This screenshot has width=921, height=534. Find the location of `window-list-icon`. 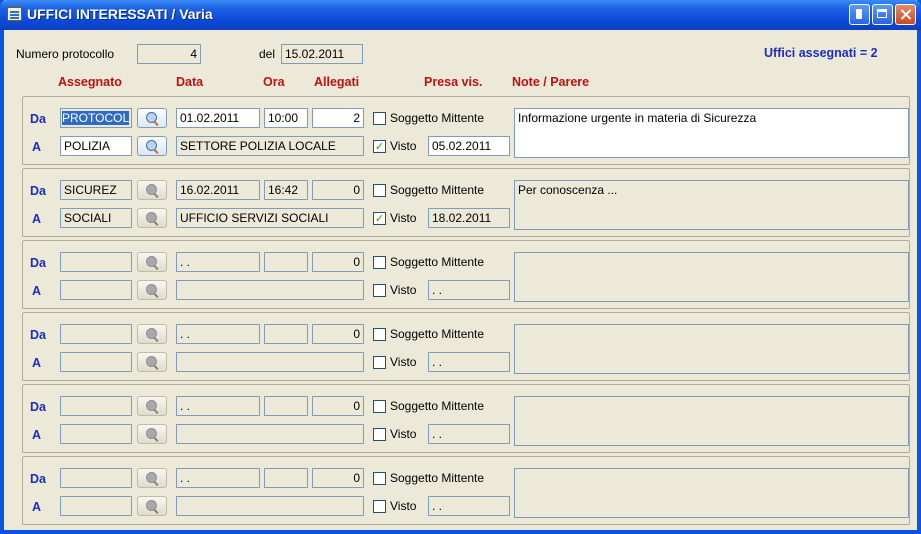

window-list-icon is located at coordinates (14, 14).